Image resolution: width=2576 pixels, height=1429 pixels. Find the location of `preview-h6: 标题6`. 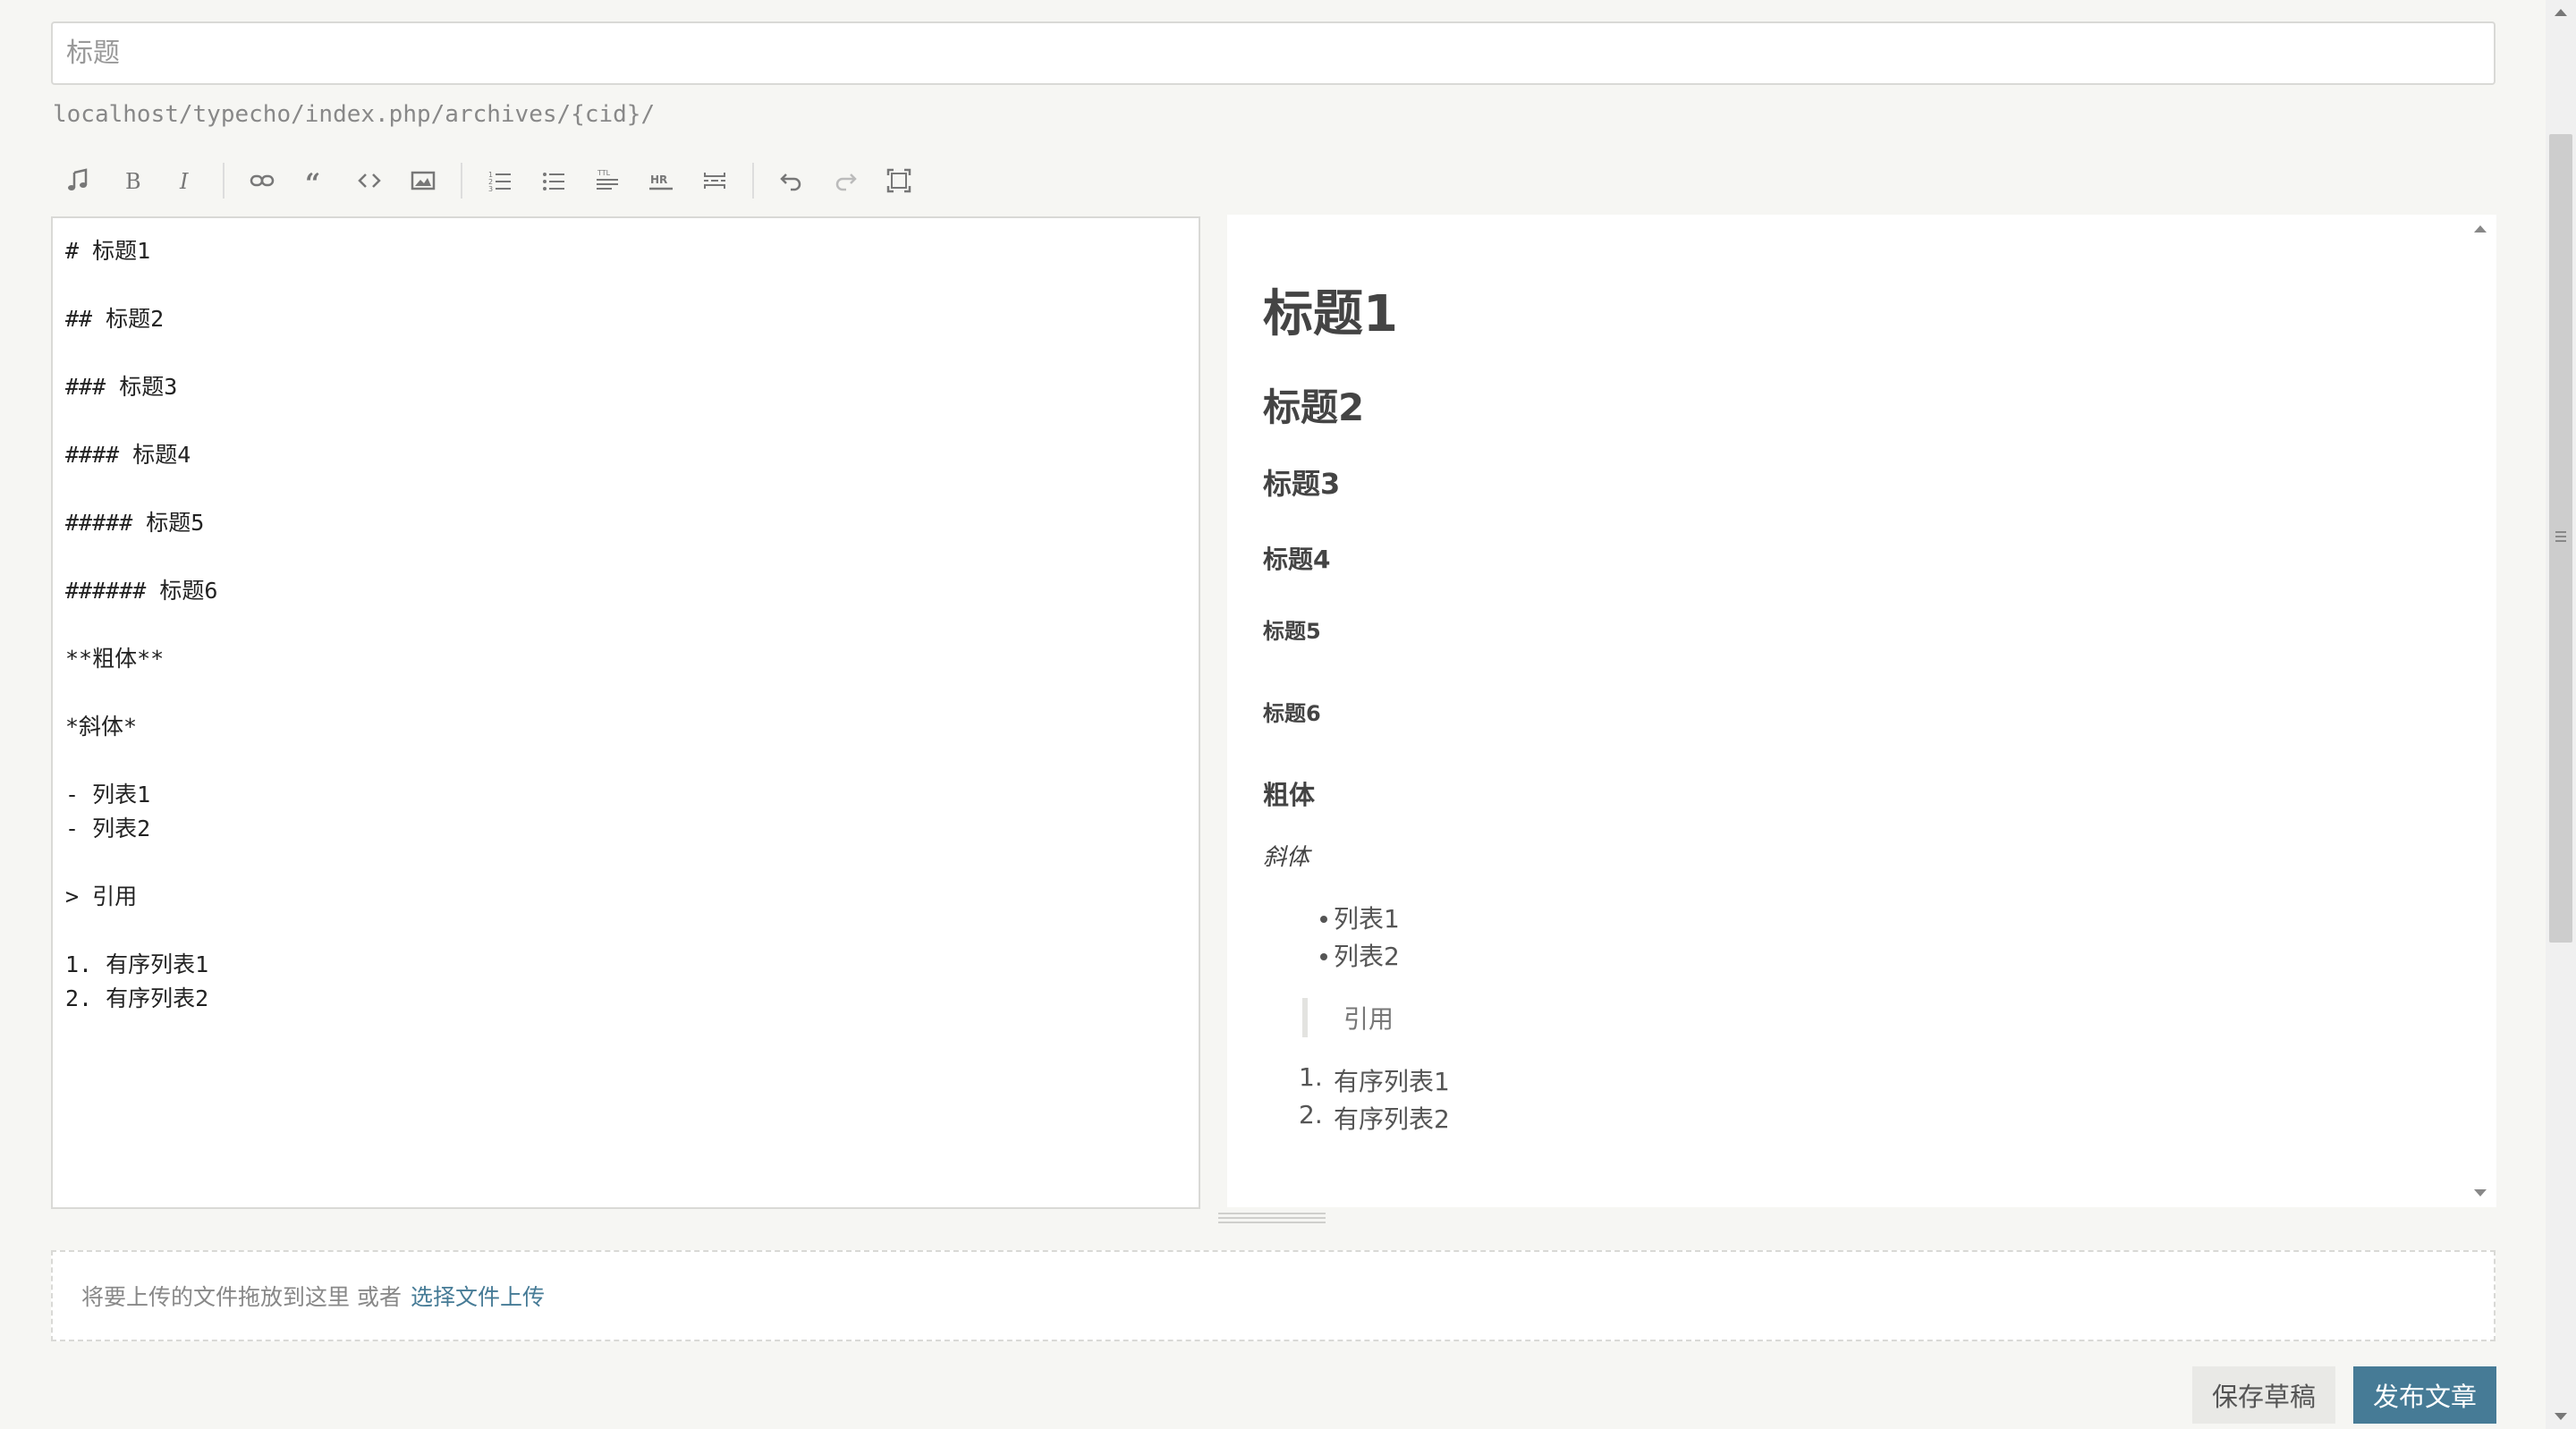

preview-h6: 标题6 is located at coordinates (1292, 713).